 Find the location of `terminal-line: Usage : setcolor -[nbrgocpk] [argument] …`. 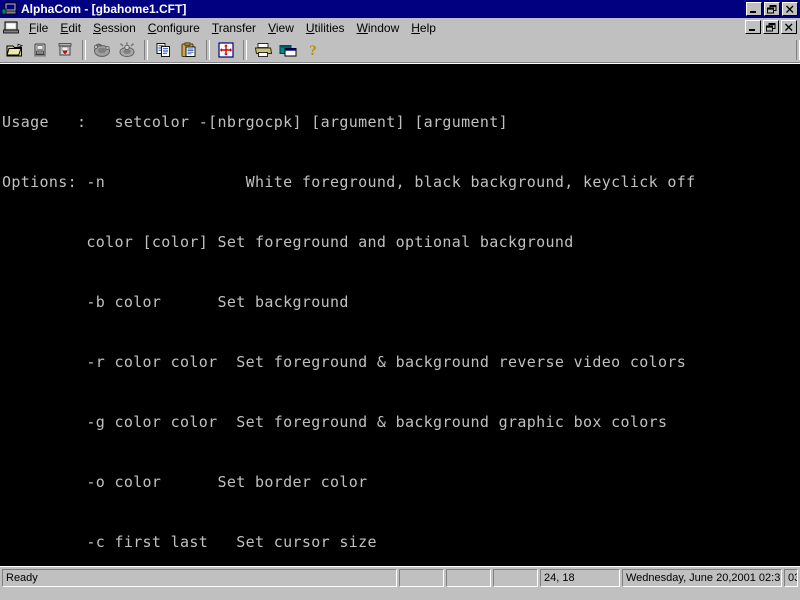

terminal-line: Usage : setcolor -[nbrgocpk] [argument] … is located at coordinates (255, 122).